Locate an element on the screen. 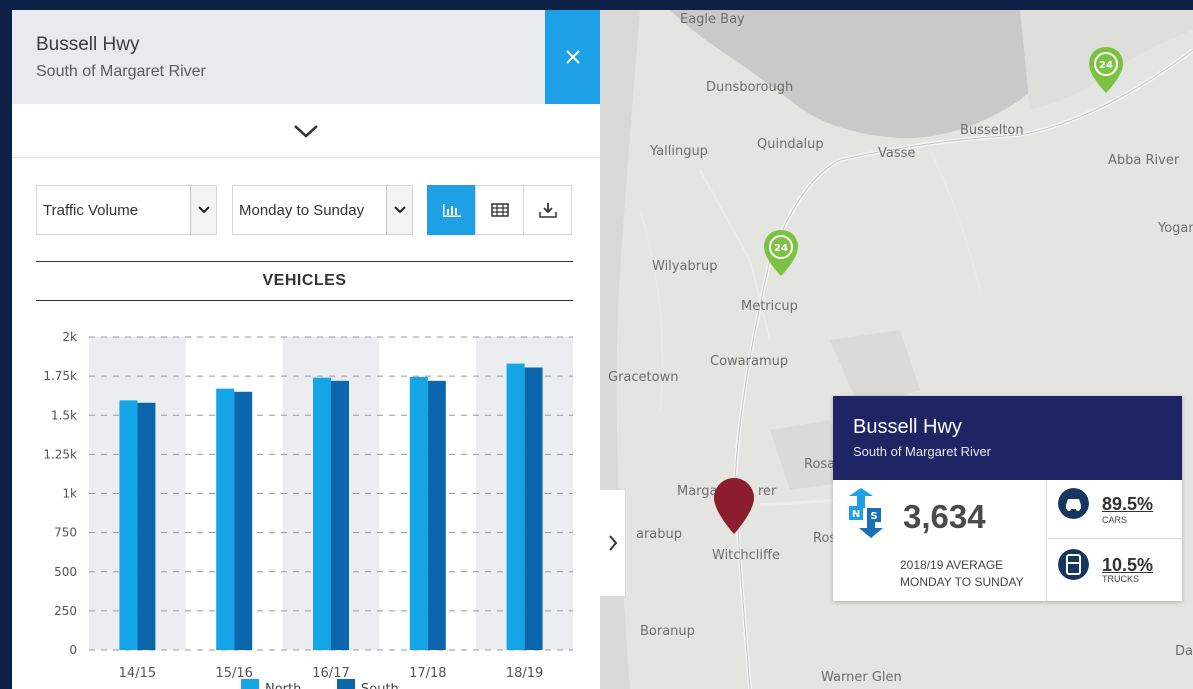 Image resolution: width=1193 pixels, height=689 pixels. truck-icon is located at coordinates (1073, 564).